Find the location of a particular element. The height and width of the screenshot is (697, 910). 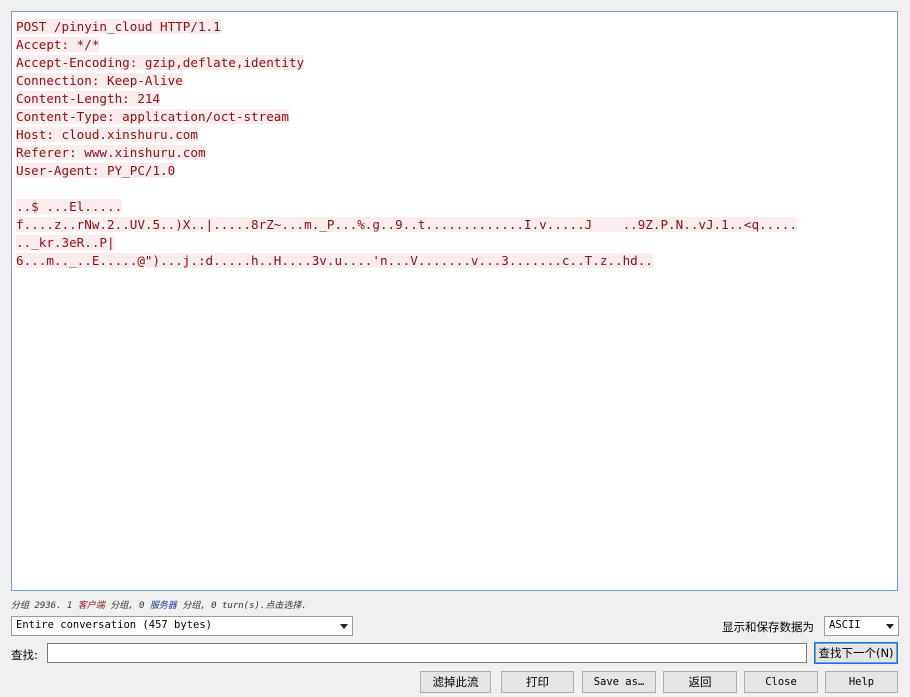

filter-out-stream-button: 滤掉此流 is located at coordinates (455, 682).